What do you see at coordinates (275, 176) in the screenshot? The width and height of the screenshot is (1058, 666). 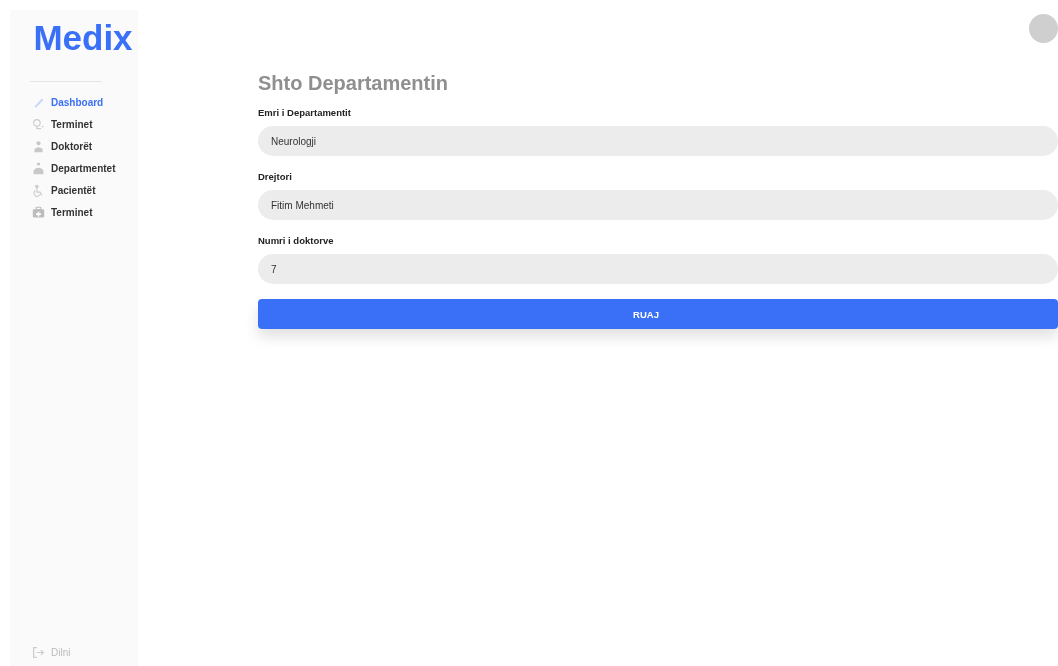 I see `field-label: Drejtori` at bounding box center [275, 176].